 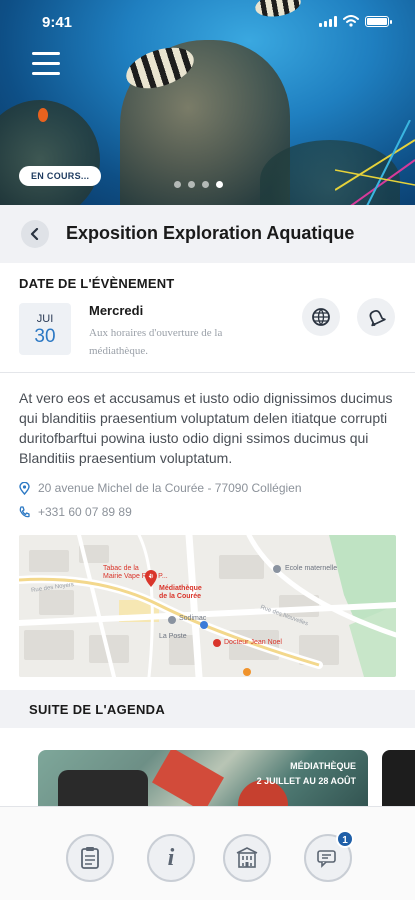 I want to click on divider, so click(x=207, y=372).